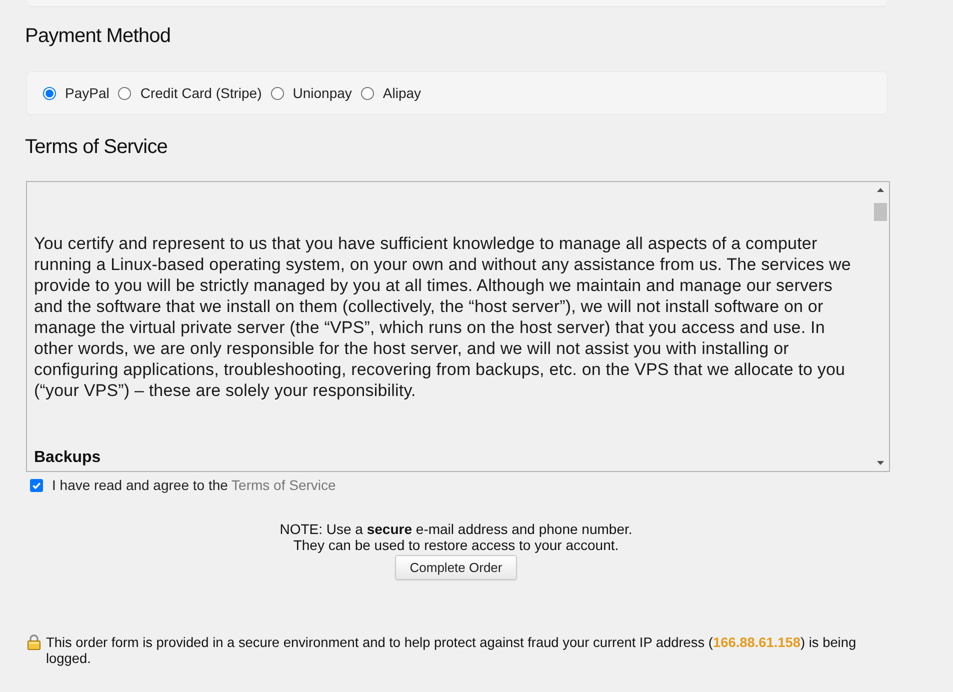 The width and height of the screenshot is (953, 692). What do you see at coordinates (880, 212) in the screenshot?
I see `scrollbar-thumb` at bounding box center [880, 212].